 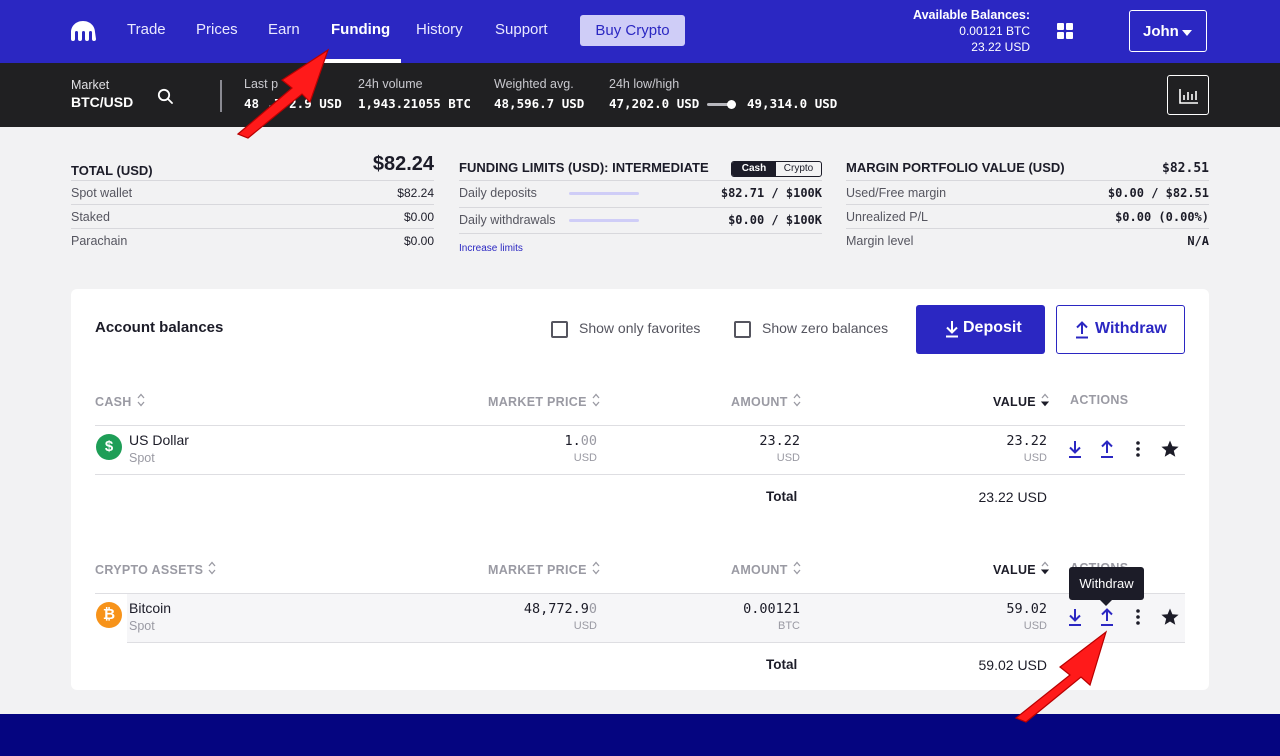 I want to click on total-title: TOTAL (USD), so click(x=112, y=170).